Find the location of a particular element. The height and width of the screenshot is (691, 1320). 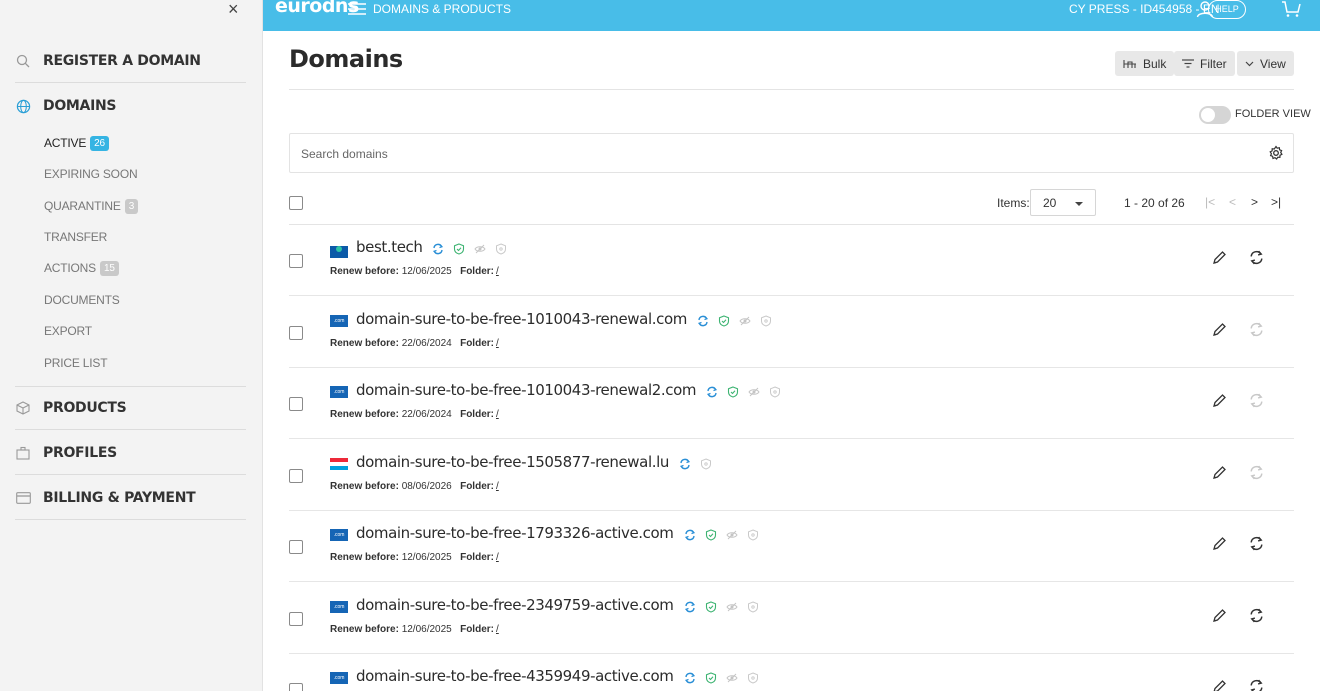

search-input is located at coordinates (751, 154).